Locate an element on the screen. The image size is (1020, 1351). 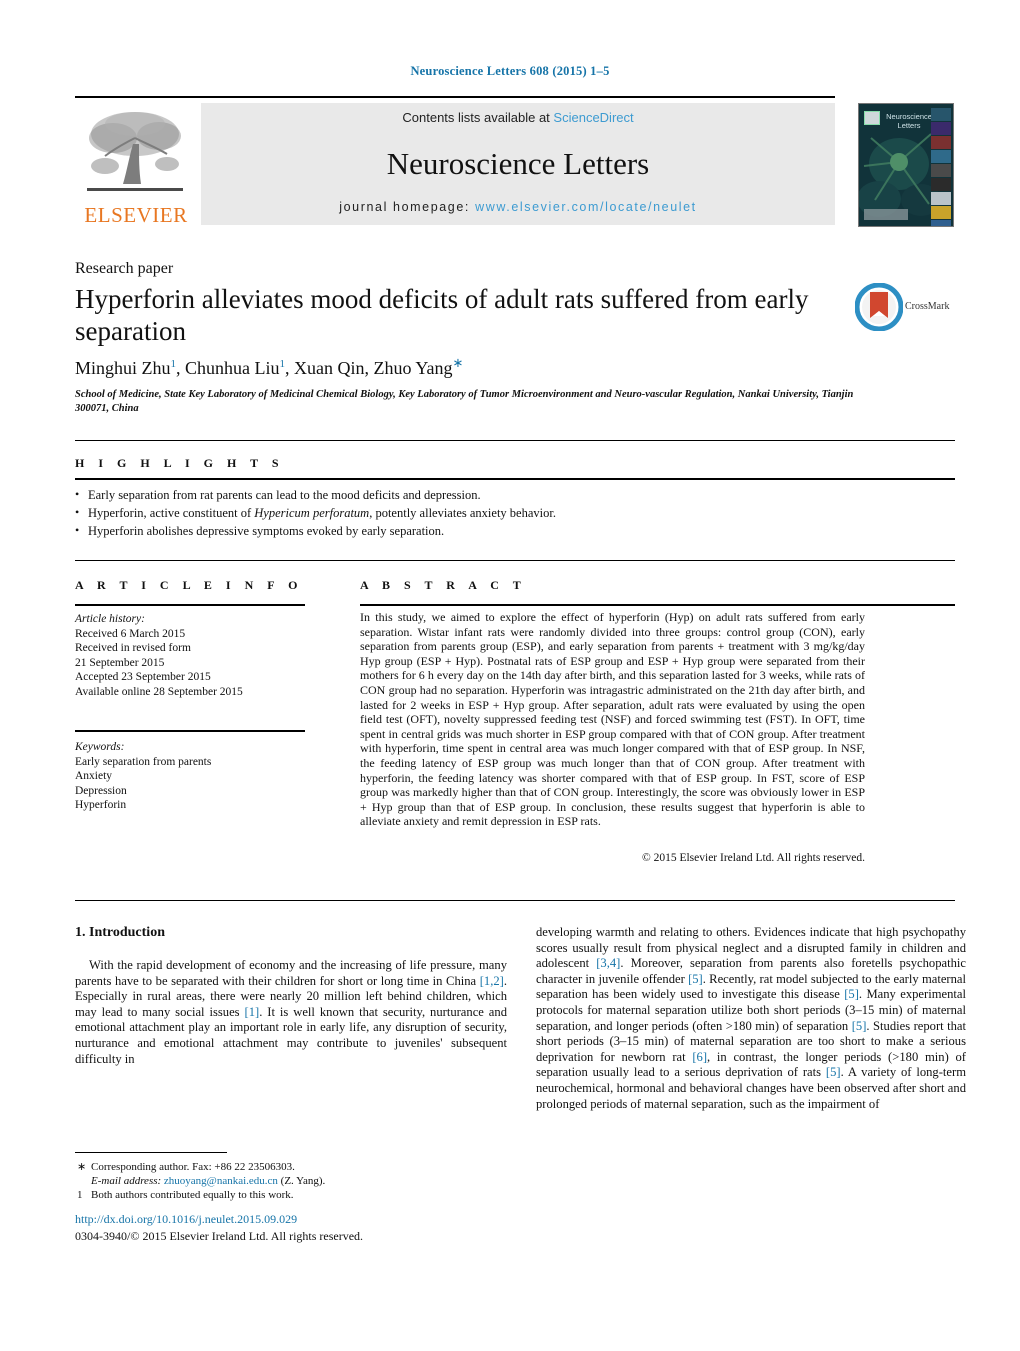
keywords-heading: Keywords: is located at coordinates (100, 747).